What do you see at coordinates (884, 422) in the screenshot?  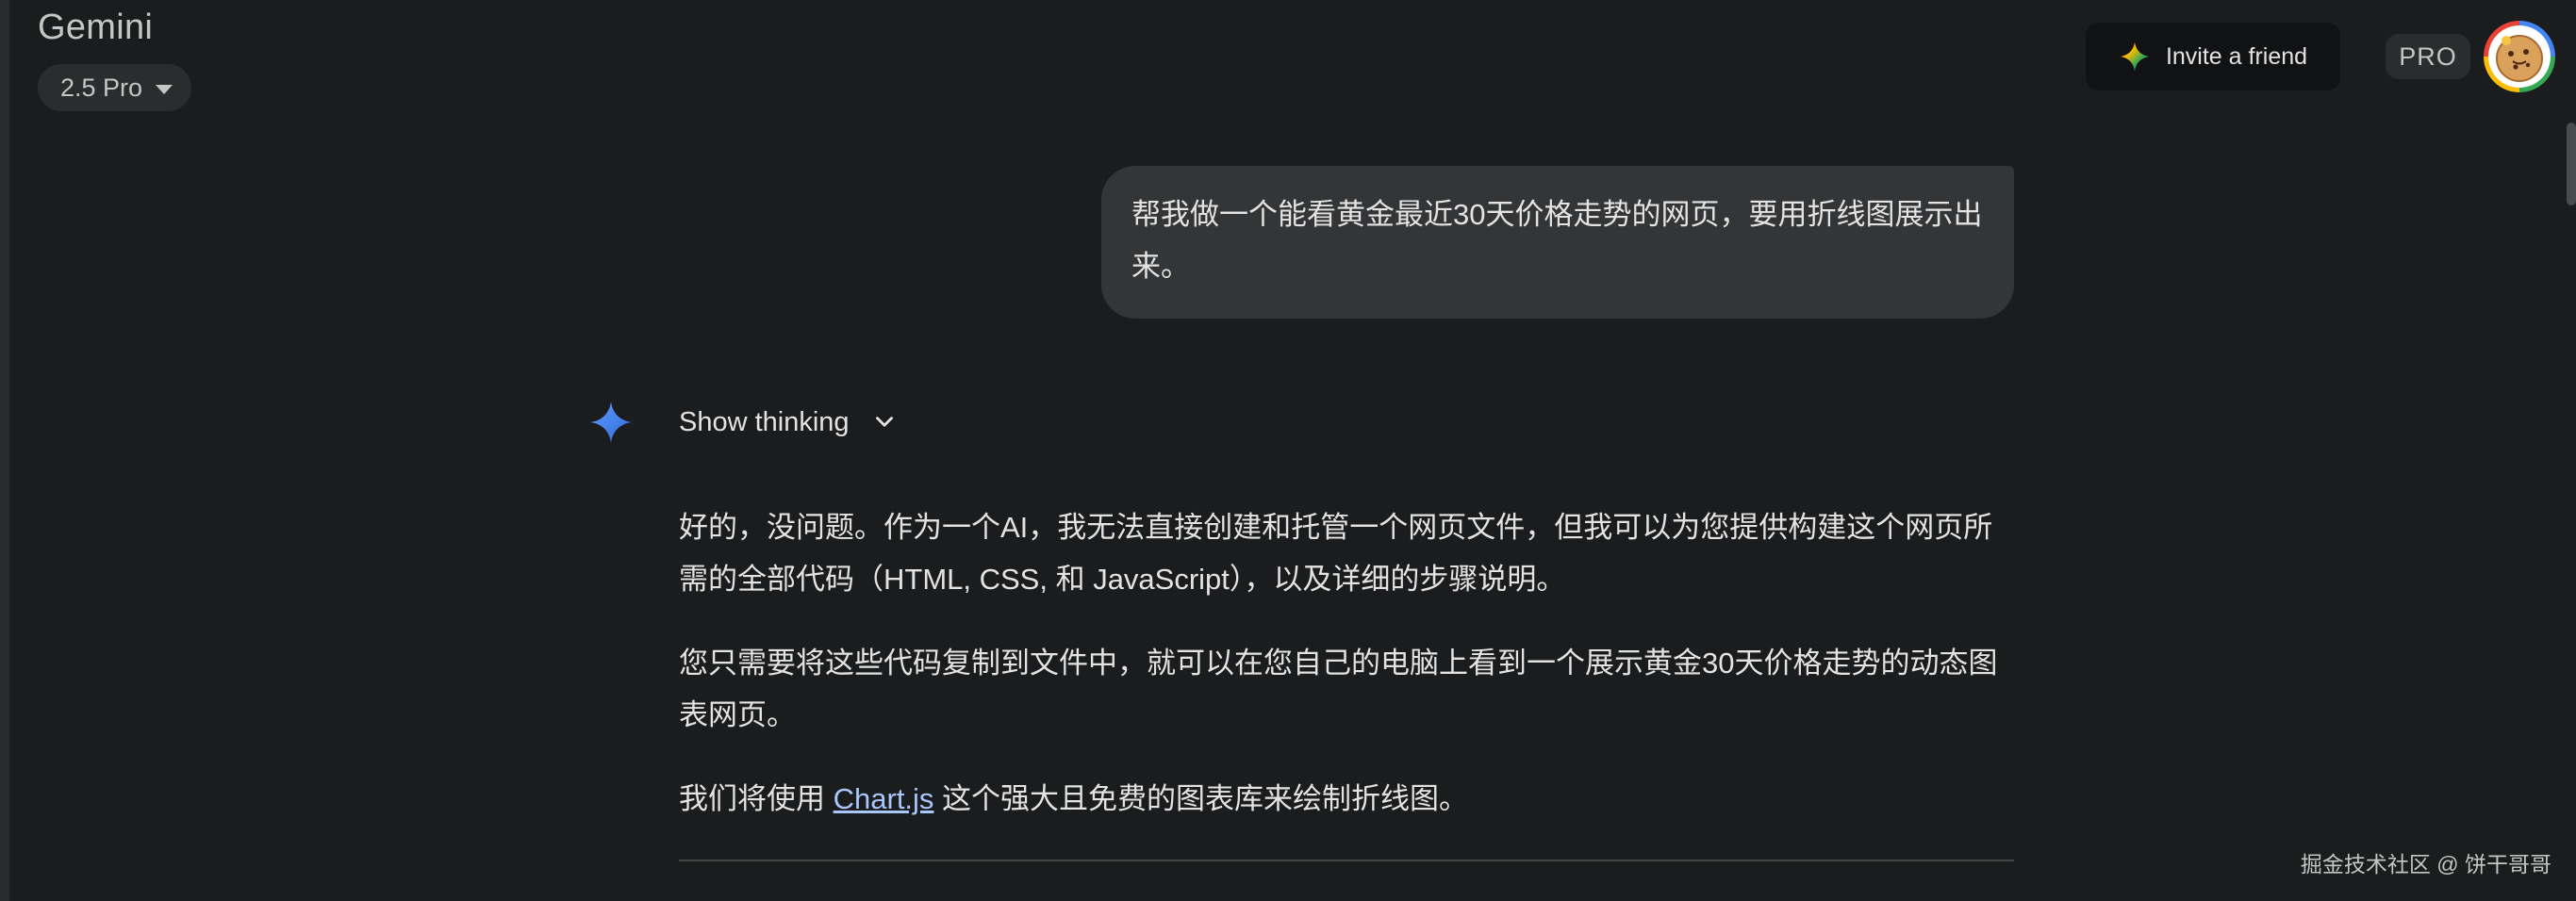 I see `chevron-down-icon` at bounding box center [884, 422].